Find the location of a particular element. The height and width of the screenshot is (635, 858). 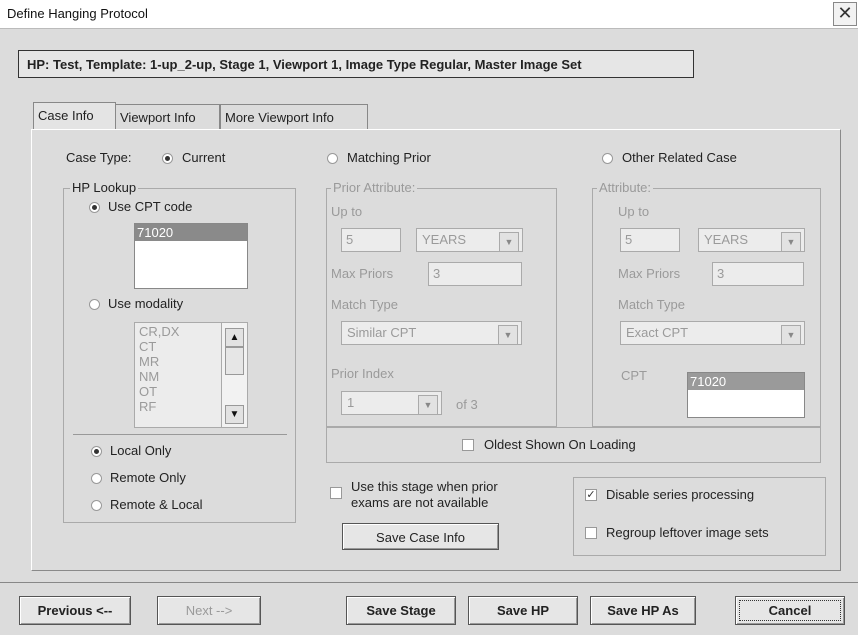

regroup-checkbox is located at coordinates (591, 533).